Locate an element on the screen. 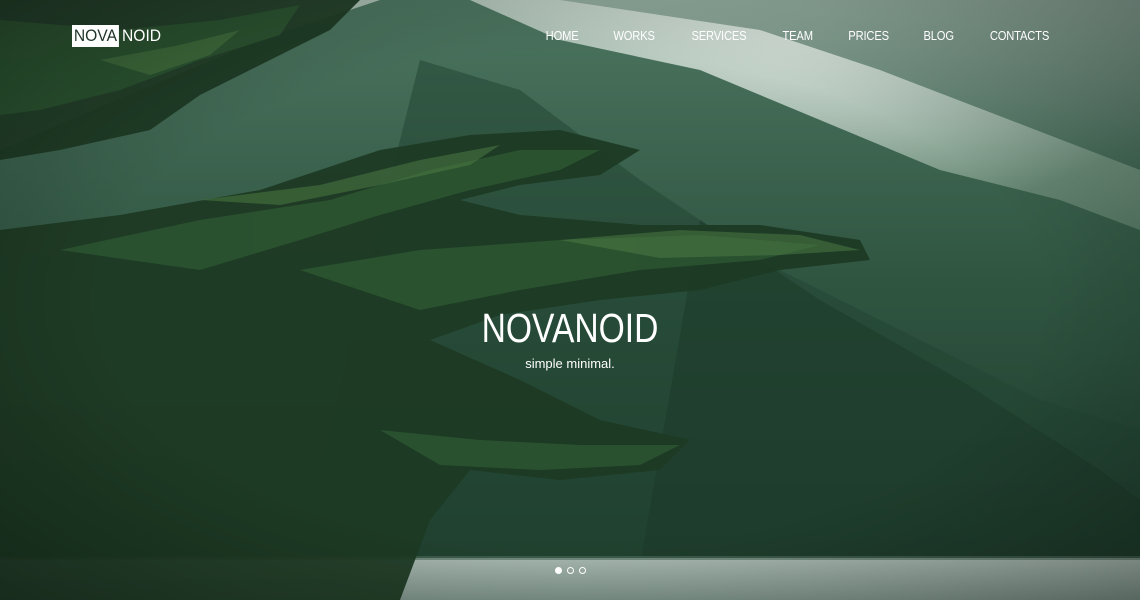 This screenshot has height=600, width=1140. nav-item-contacts: CONTACTS is located at coordinates (1019, 36).